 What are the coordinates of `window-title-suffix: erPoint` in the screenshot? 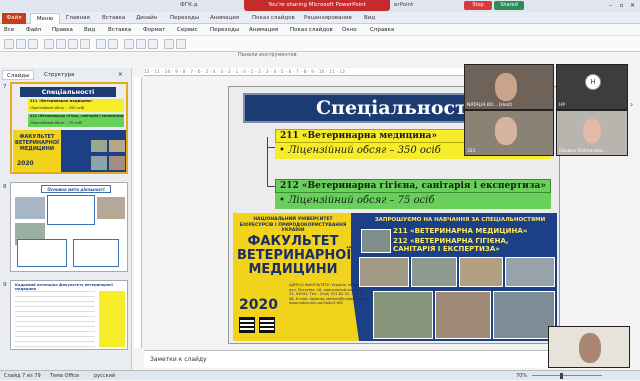 It's located at (404, 5).